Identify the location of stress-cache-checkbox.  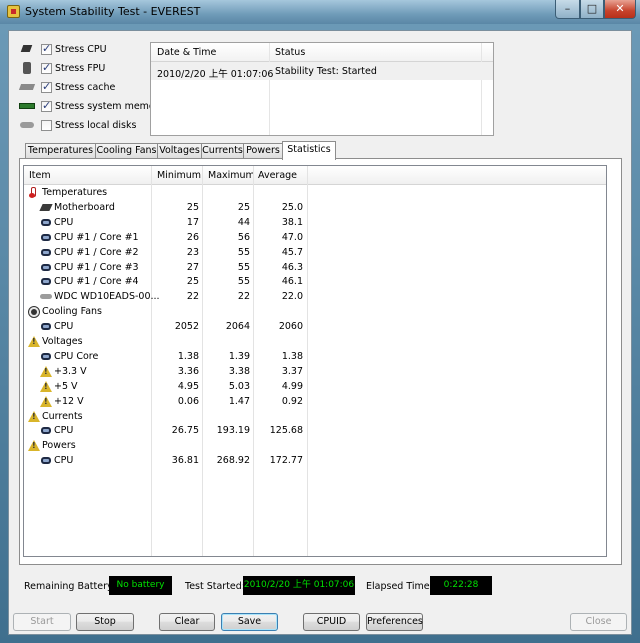
(46, 86).